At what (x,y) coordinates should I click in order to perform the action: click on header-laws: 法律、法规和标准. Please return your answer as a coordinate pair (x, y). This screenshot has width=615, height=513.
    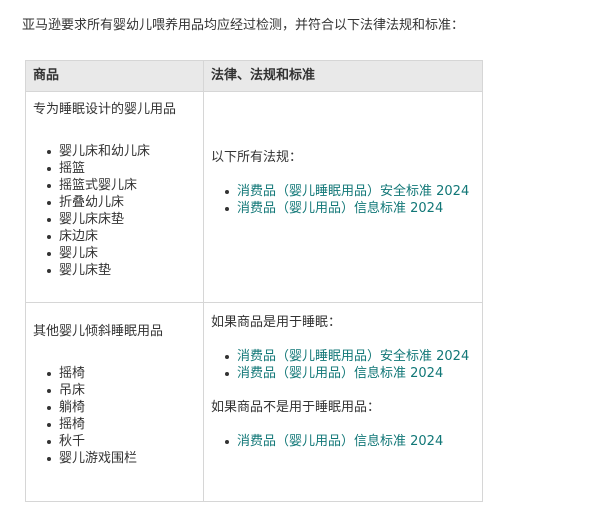
    Looking at the image, I should click on (343, 76).